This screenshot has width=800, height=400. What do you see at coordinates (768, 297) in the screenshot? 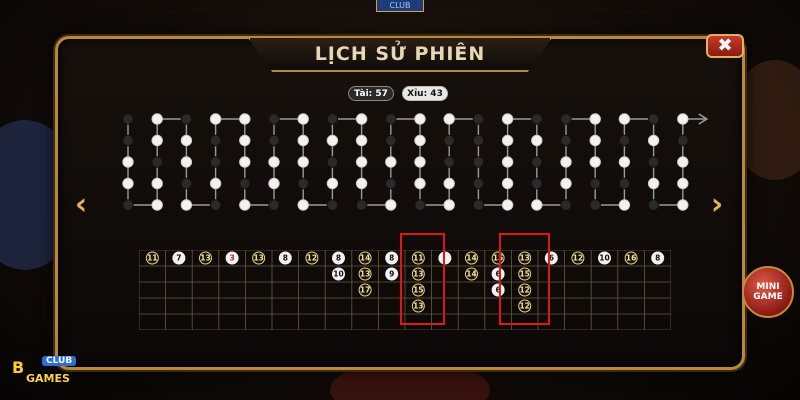
I see `mini-game-label-2: GAME` at bounding box center [768, 297].